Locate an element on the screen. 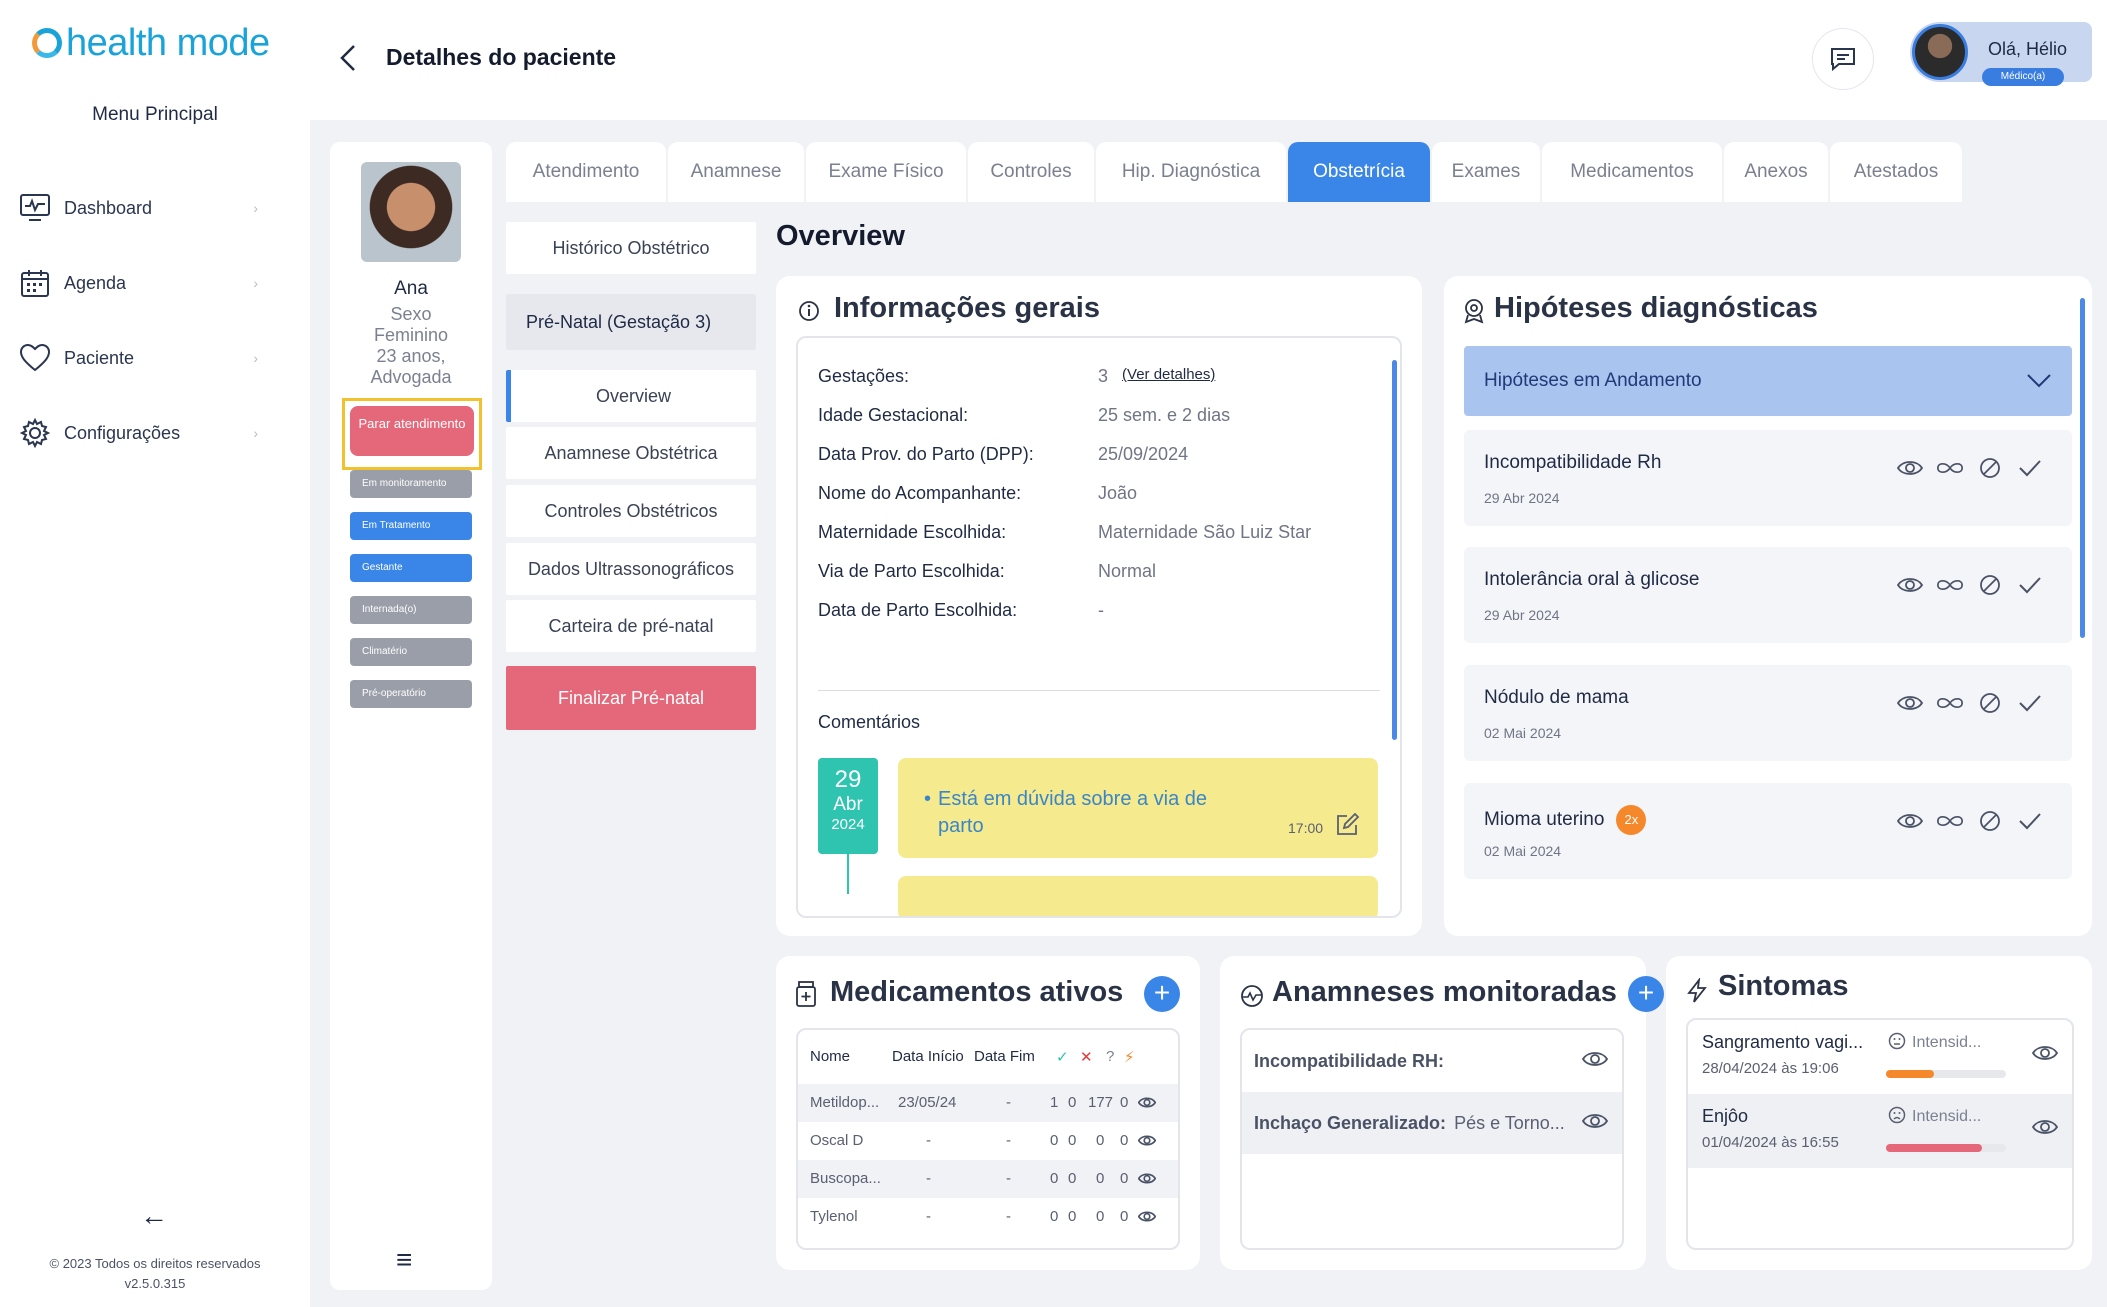 The width and height of the screenshot is (2107, 1307). tab-atestados: Atestados is located at coordinates (1896, 172).